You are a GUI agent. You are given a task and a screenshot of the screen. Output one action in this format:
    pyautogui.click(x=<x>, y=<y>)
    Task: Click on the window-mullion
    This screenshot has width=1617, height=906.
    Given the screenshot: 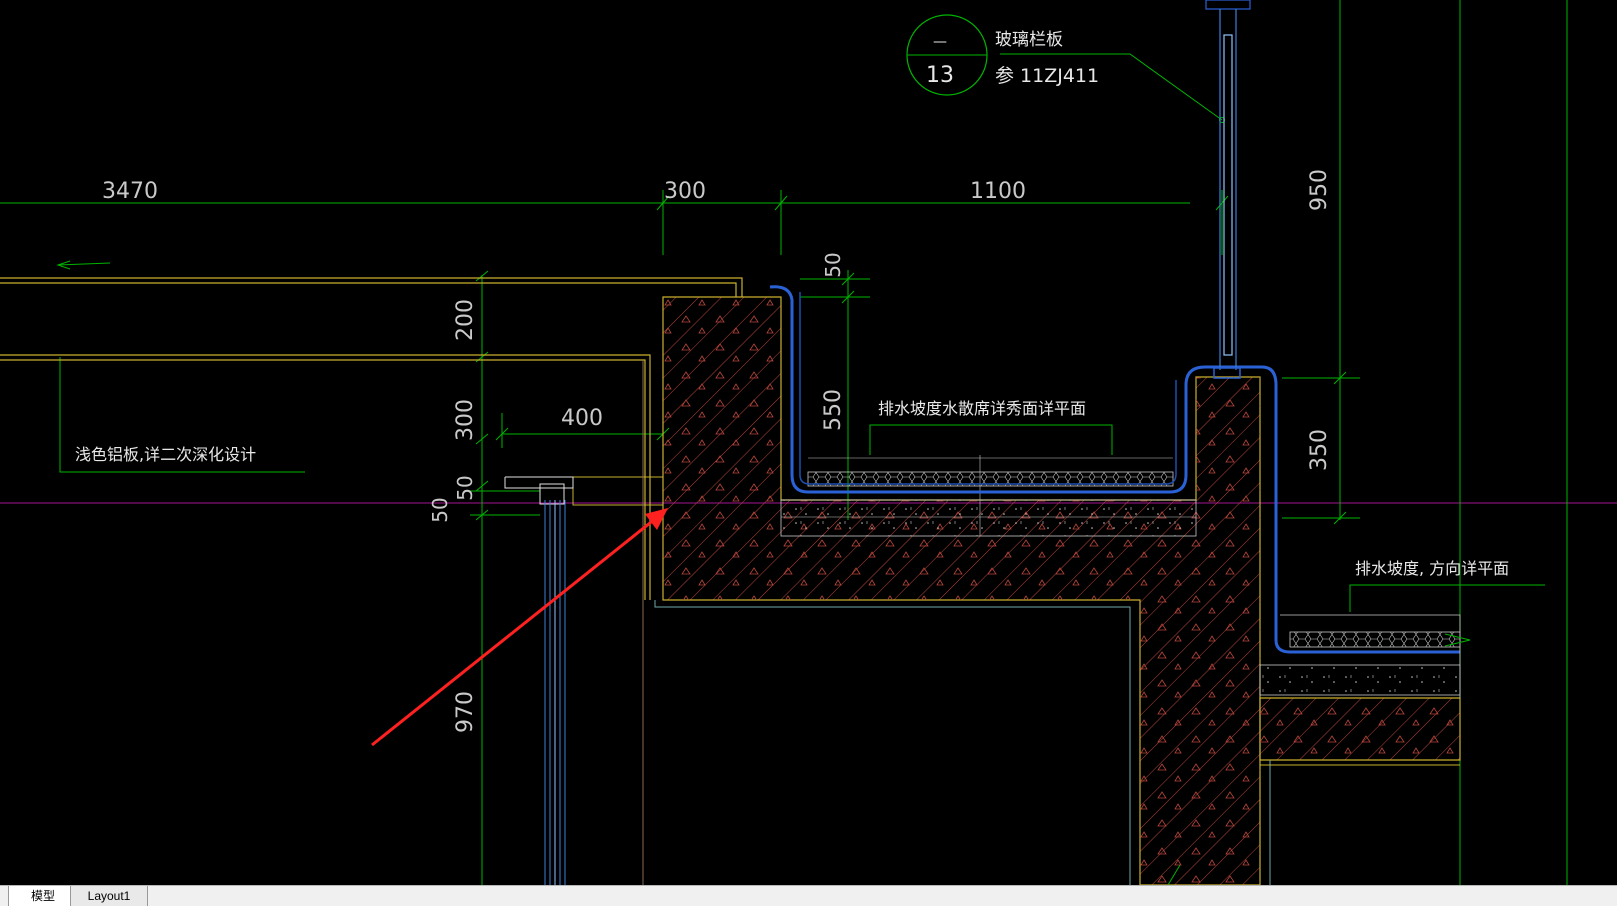 What is the action you would take?
    pyautogui.click(x=555, y=692)
    